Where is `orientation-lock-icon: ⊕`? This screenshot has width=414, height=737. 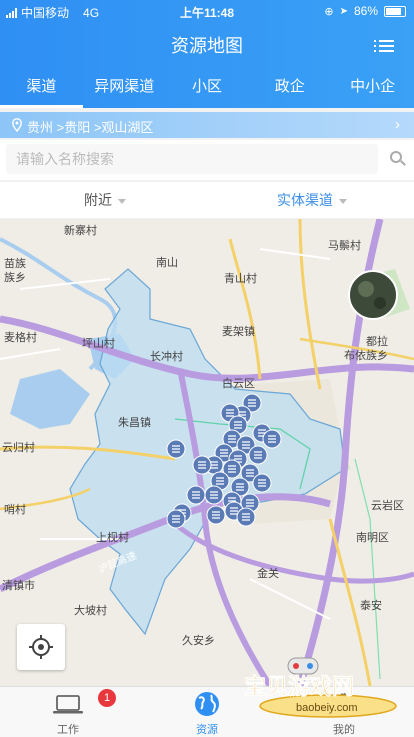
orientation-lock-icon: ⊕ is located at coordinates (329, 11).